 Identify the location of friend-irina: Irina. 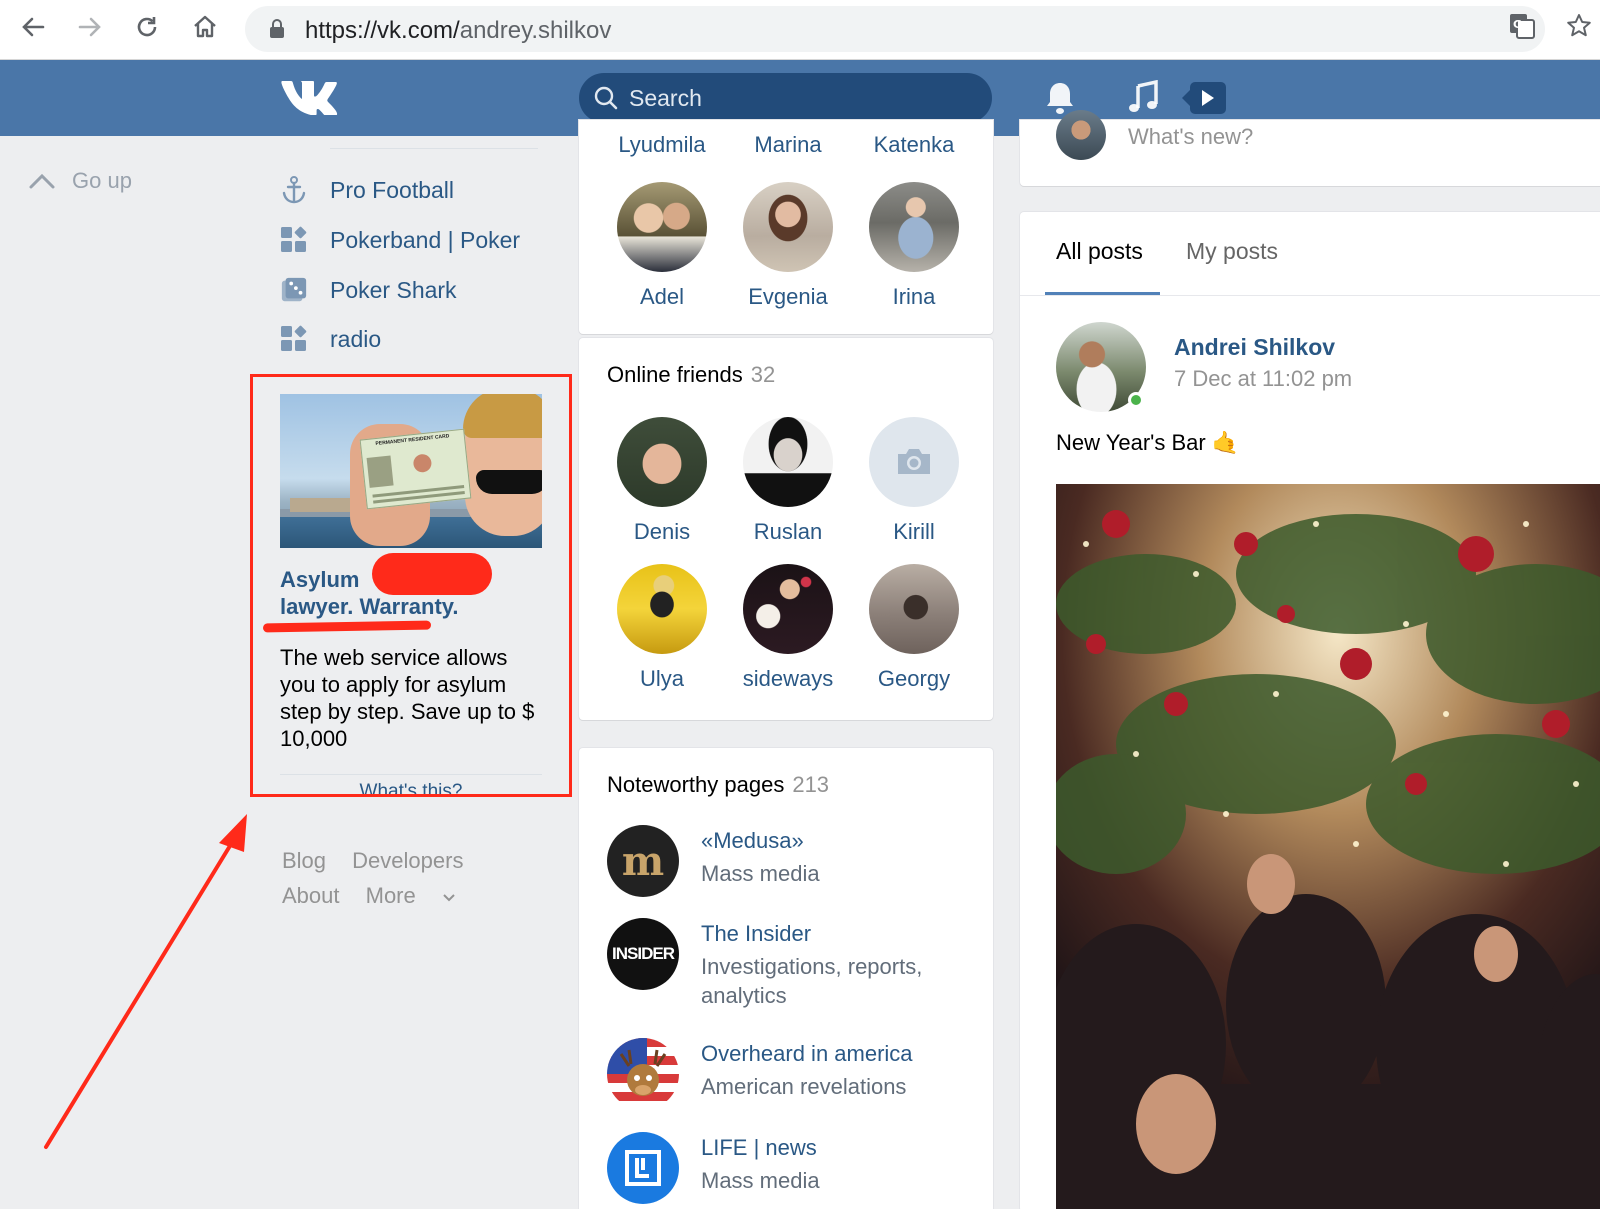
(914, 246).